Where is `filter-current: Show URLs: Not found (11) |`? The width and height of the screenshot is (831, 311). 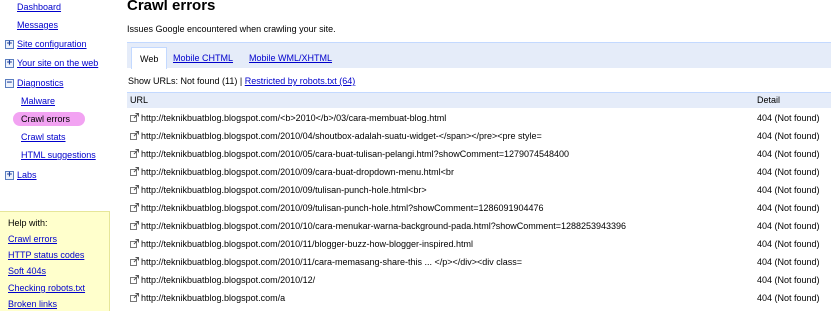
filter-current: Show URLs: Not found (11) | is located at coordinates (186, 81).